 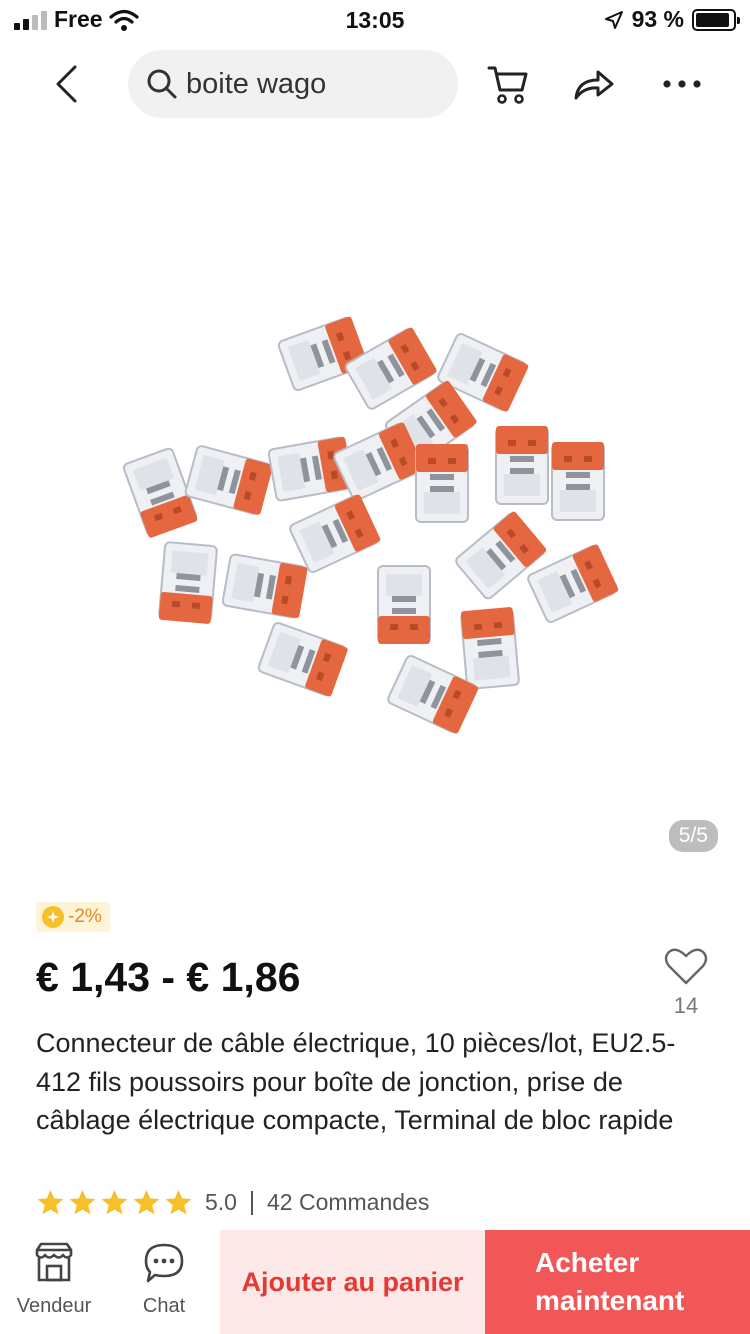 I want to click on status-right: 93 %, so click(x=672, y=19).